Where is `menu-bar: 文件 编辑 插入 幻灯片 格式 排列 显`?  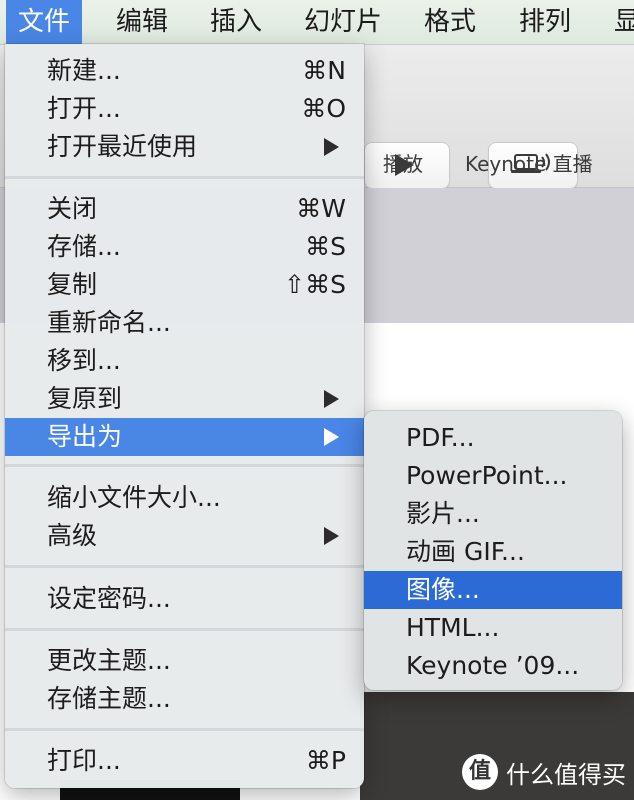 menu-bar: 文件 编辑 插入 幻灯片 格式 排列 显 is located at coordinates (317, 22).